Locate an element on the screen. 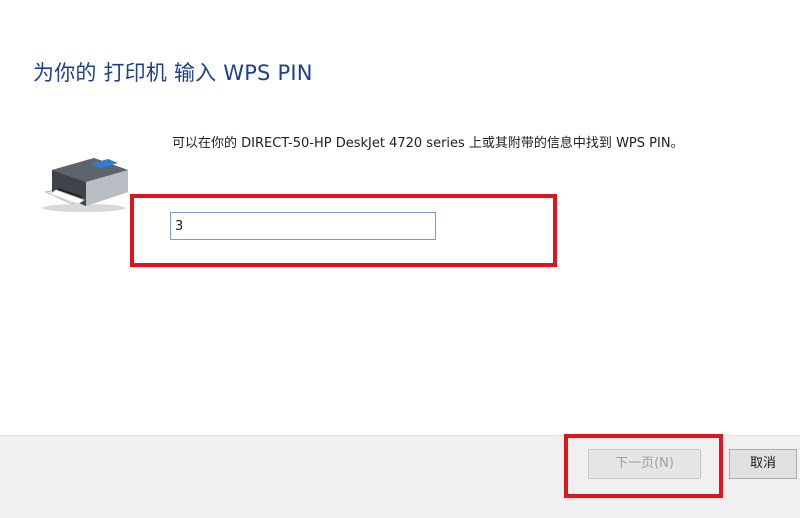 Image resolution: width=800 pixels, height=518 pixels. next-button: 下一页(N) is located at coordinates (644, 464).